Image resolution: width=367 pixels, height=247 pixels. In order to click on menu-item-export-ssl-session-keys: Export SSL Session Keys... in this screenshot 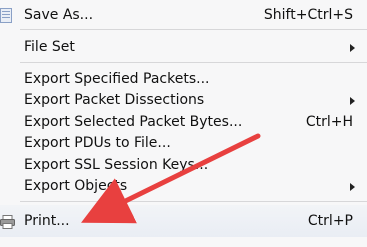, I will do `click(183, 165)`.